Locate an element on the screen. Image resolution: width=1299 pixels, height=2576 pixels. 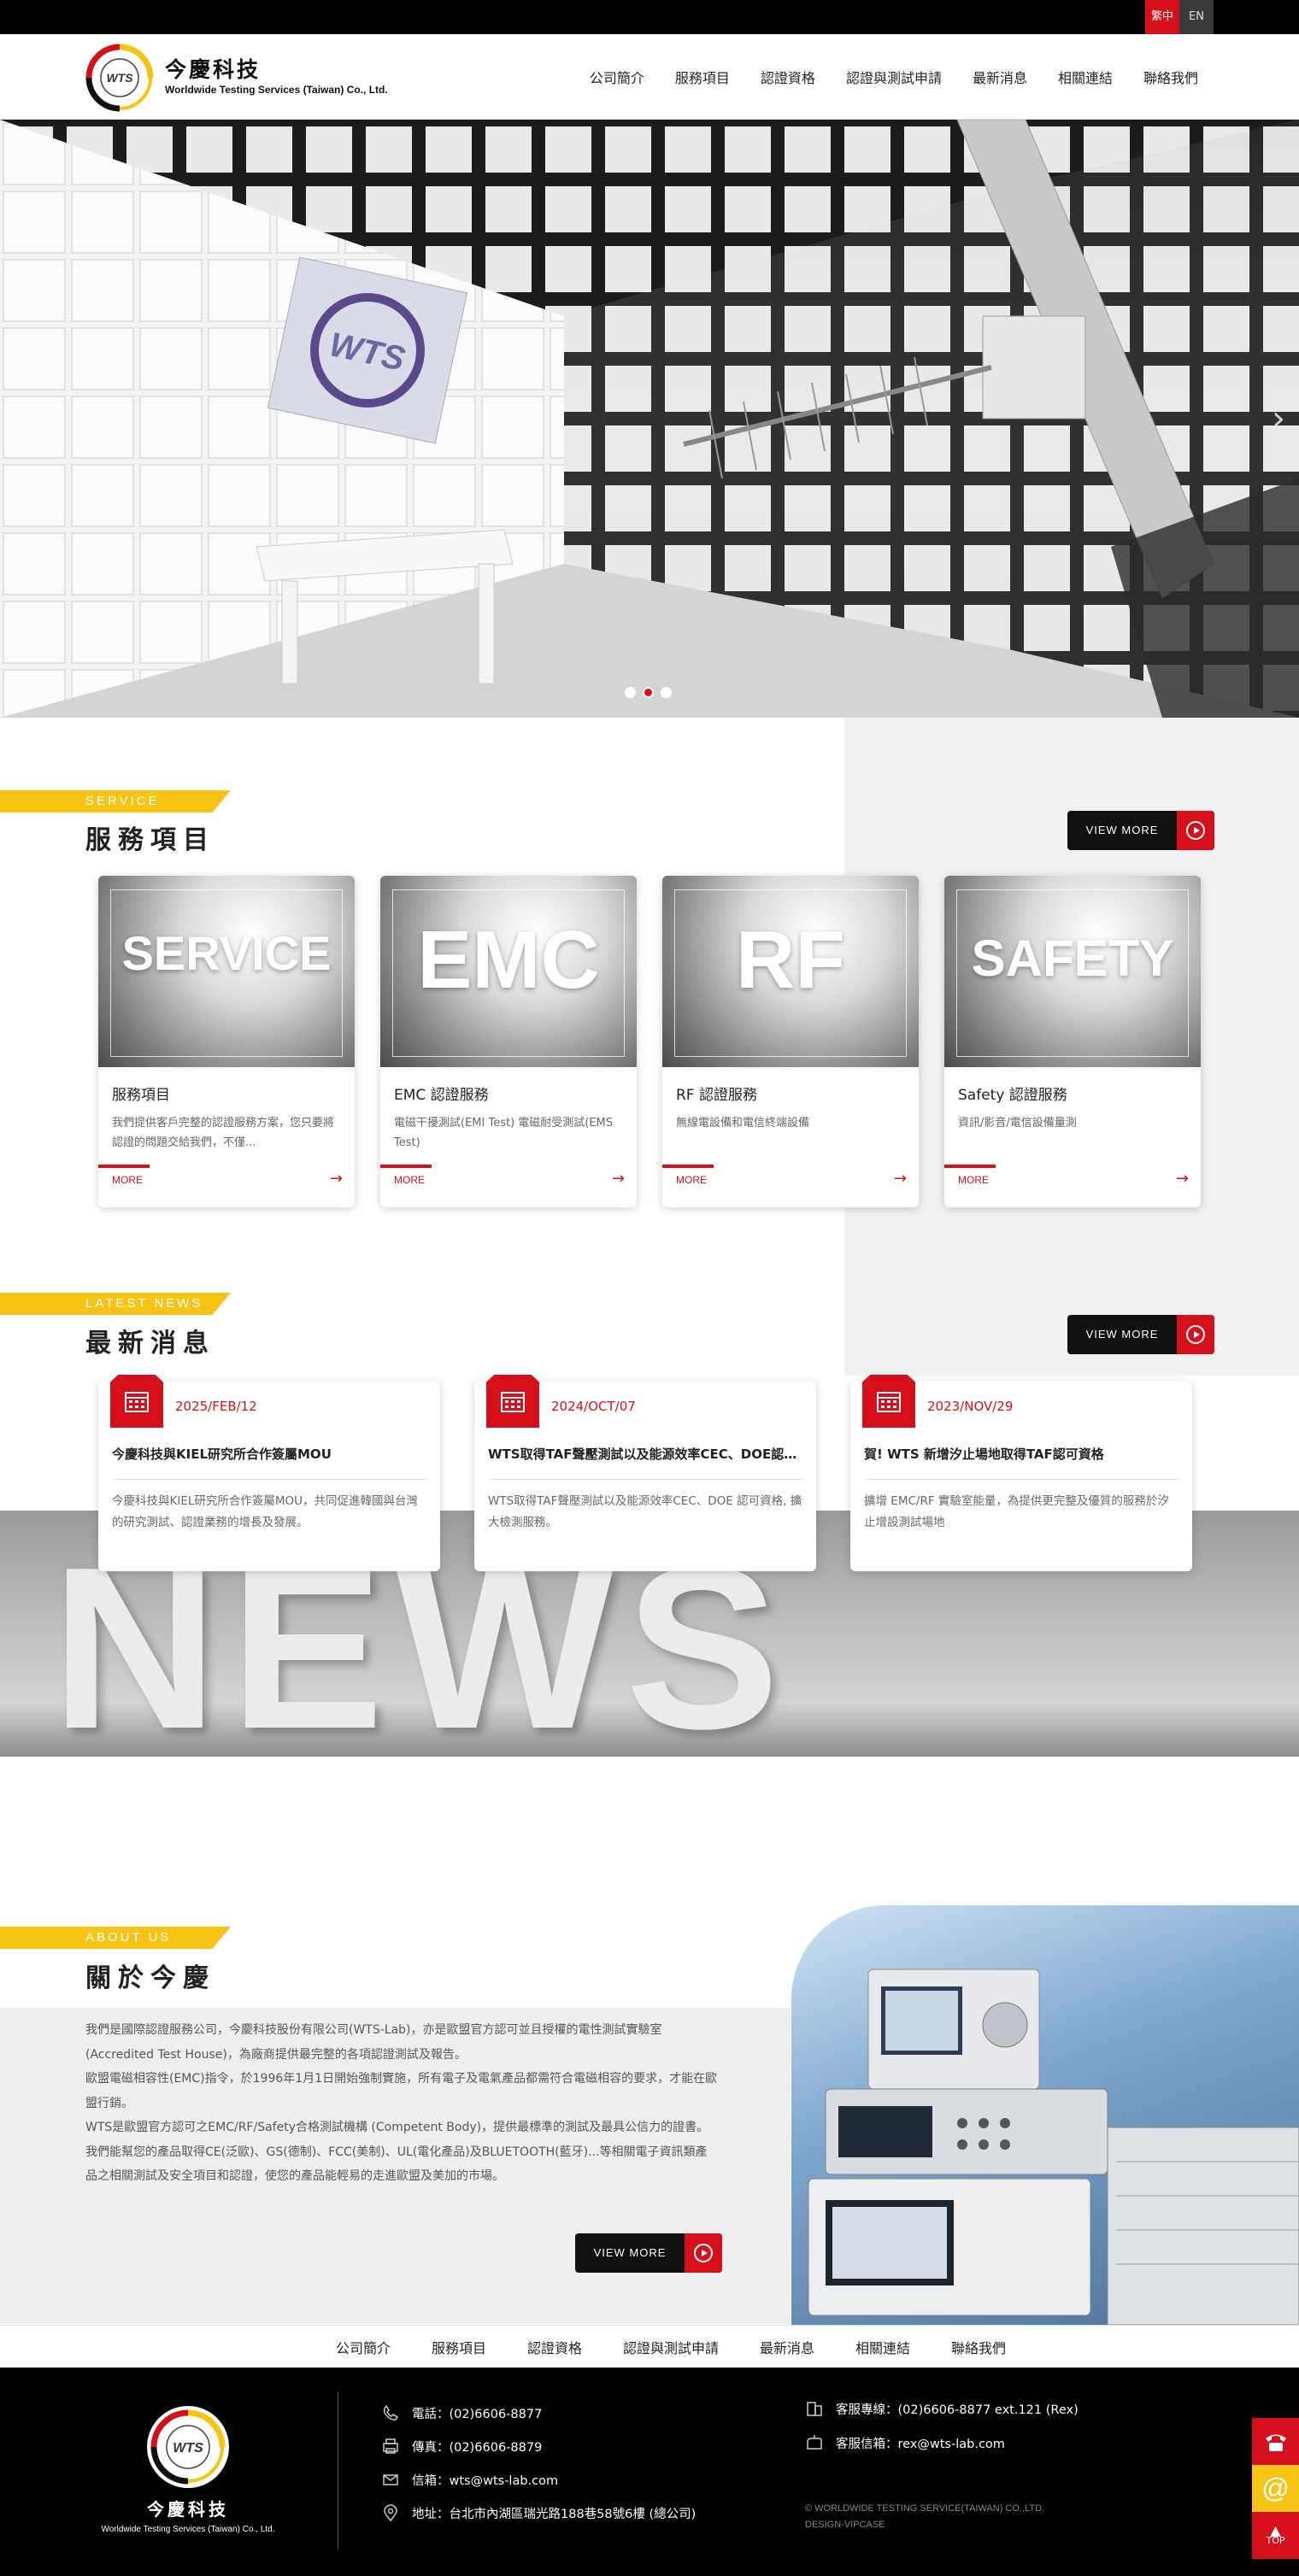
footer-nav-services: 服務項目 is located at coordinates (459, 2347).